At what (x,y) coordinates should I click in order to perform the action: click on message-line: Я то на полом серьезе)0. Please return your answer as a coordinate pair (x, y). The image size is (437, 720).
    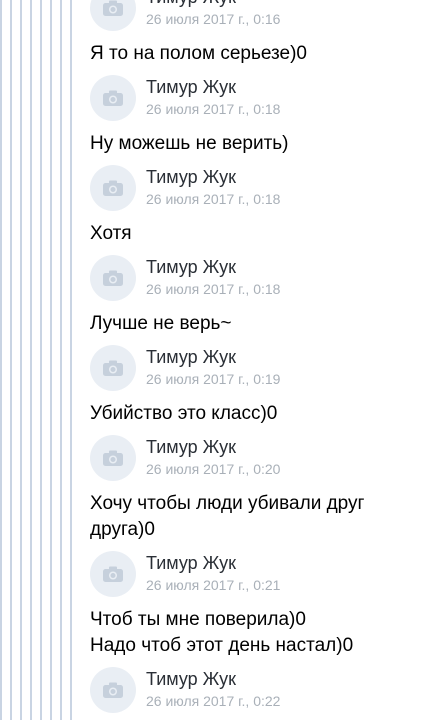
    Looking at the image, I should click on (198, 53).